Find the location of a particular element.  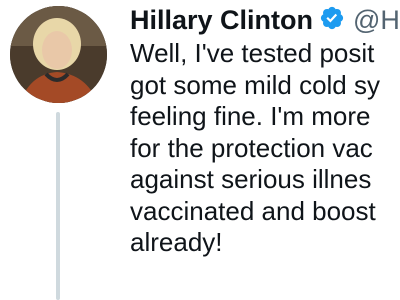

verified-badge-icon is located at coordinates (332, 18).